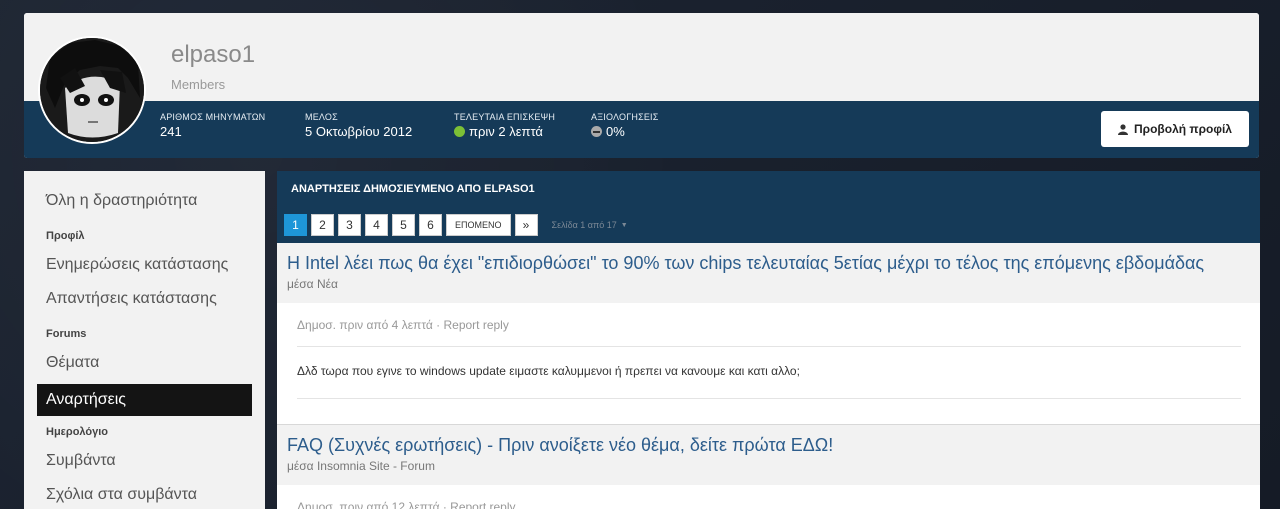  I want to click on pagination: 1 2 3 4 5 6 ΕΠΟΜΕΝΟ » Σελίδα 1 από 17 ▼, so click(456, 225).